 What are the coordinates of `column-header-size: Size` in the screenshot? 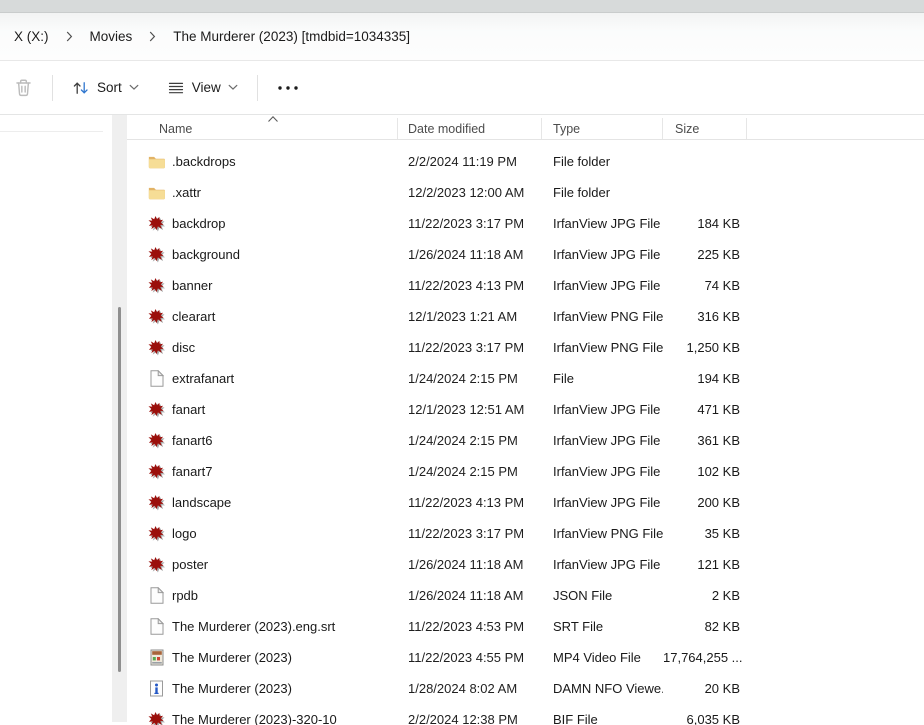 It's located at (705, 128).